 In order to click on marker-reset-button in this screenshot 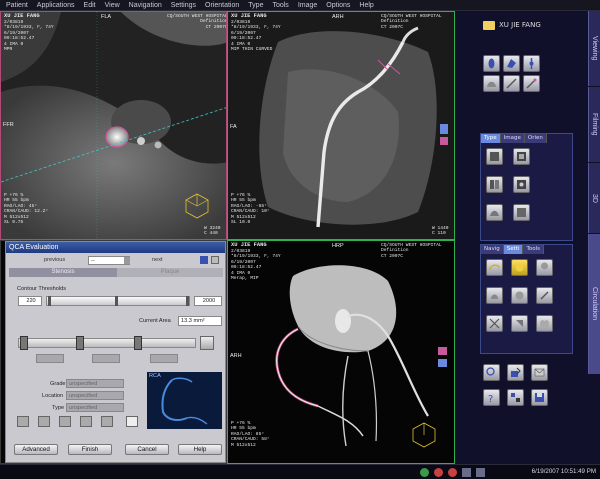, I will do `click(207, 343)`.